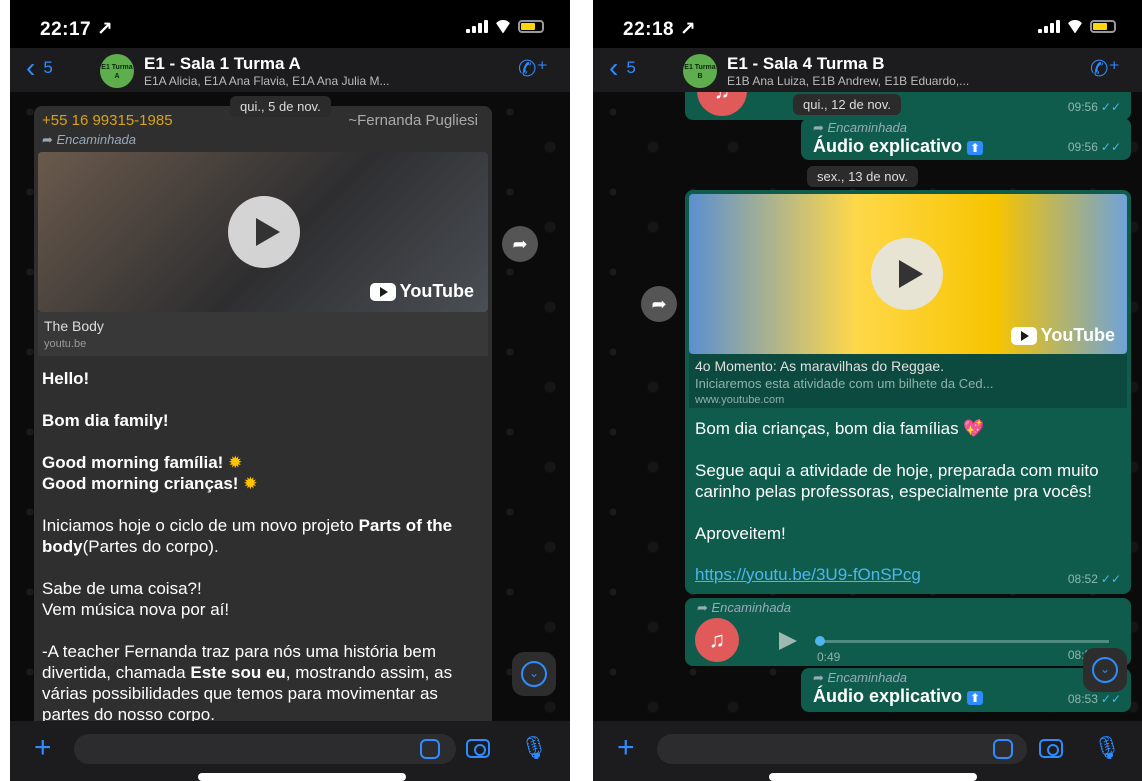  Describe the element at coordinates (413, 120) in the screenshot. I see `sender-name: ~Fernanda Pugliesi` at that location.